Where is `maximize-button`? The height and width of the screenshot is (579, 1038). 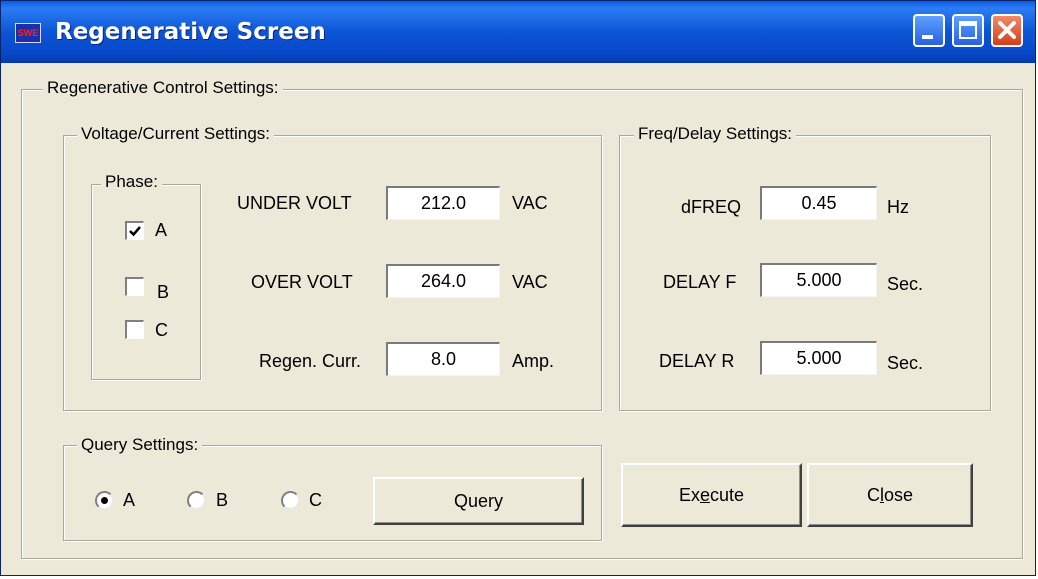
maximize-button is located at coordinates (968, 30).